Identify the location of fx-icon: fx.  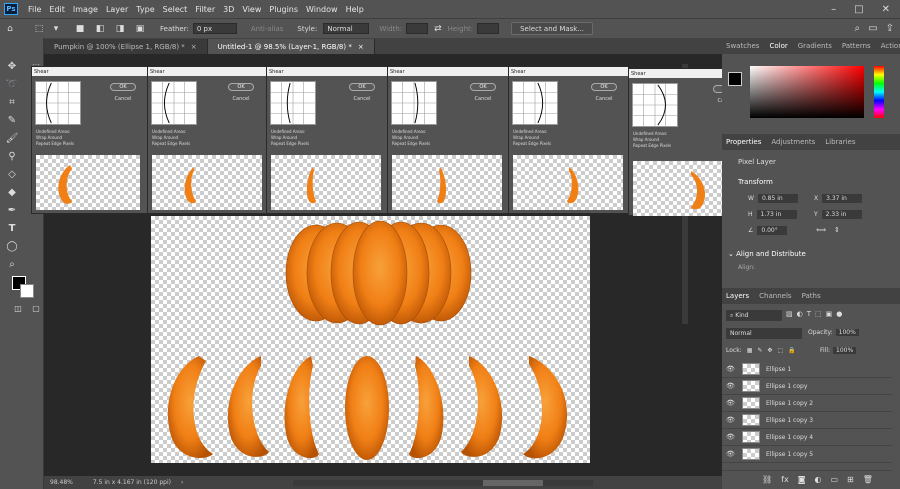
(785, 479).